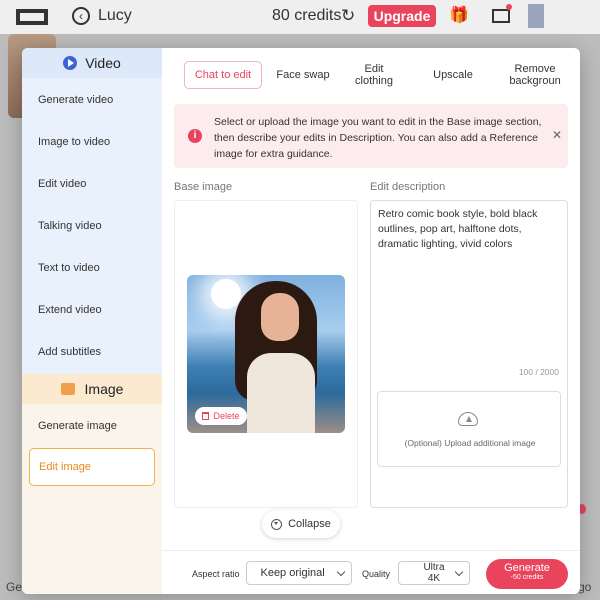 This screenshot has width=600, height=600. I want to click on sidebar-item-generate-image: Generate image, so click(77, 426).